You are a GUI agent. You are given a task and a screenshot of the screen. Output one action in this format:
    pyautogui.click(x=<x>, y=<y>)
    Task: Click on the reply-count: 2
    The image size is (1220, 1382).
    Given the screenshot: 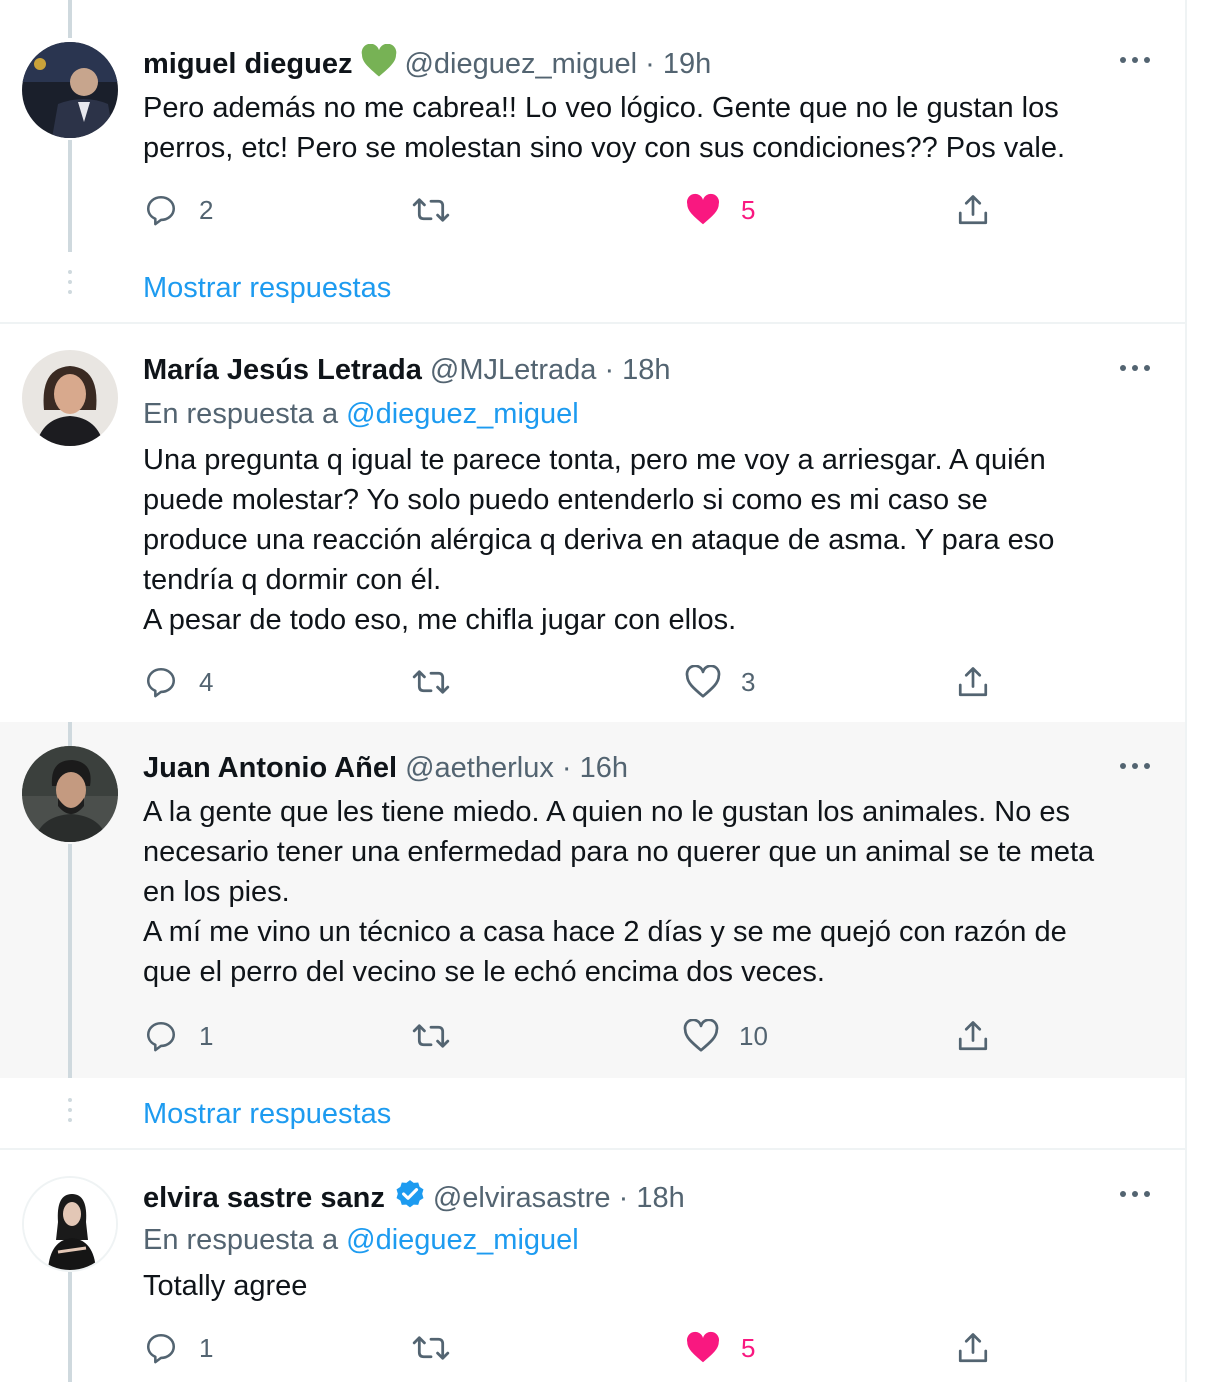 What is the action you would take?
    pyautogui.click(x=206, y=209)
    